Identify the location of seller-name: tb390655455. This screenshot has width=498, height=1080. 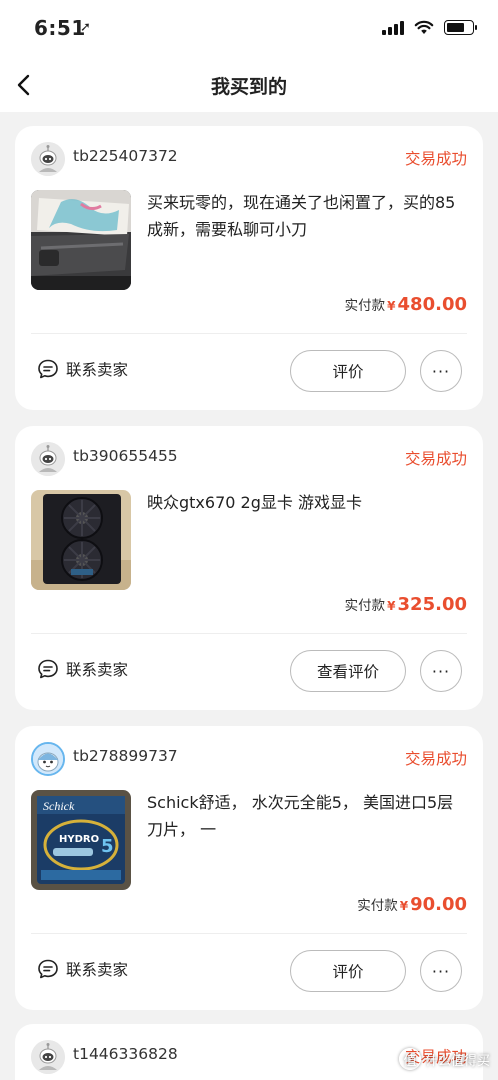
(125, 456).